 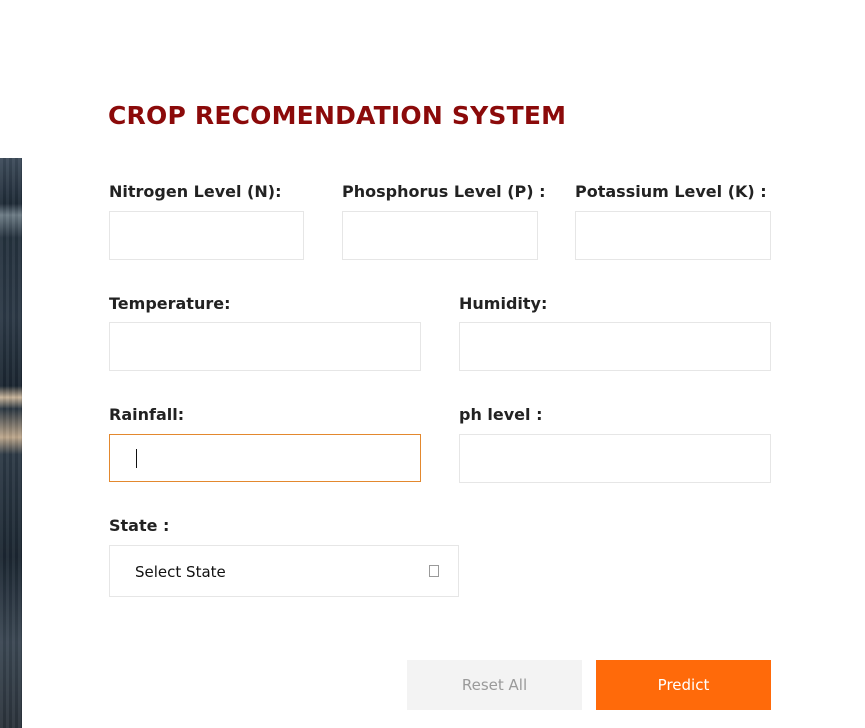 What do you see at coordinates (671, 191) in the screenshot?
I see `potassium-label: Potassium Level (K) :` at bounding box center [671, 191].